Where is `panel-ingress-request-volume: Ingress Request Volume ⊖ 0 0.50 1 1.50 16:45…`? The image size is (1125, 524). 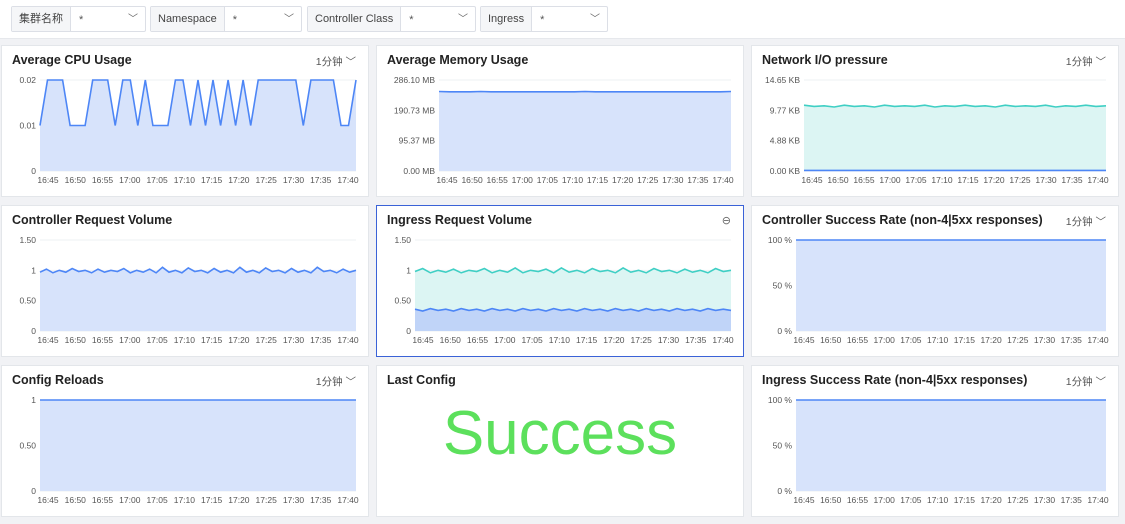 panel-ingress-request-volume: Ingress Request Volume ⊖ 0 0.50 1 1.50 16:45… is located at coordinates (560, 281).